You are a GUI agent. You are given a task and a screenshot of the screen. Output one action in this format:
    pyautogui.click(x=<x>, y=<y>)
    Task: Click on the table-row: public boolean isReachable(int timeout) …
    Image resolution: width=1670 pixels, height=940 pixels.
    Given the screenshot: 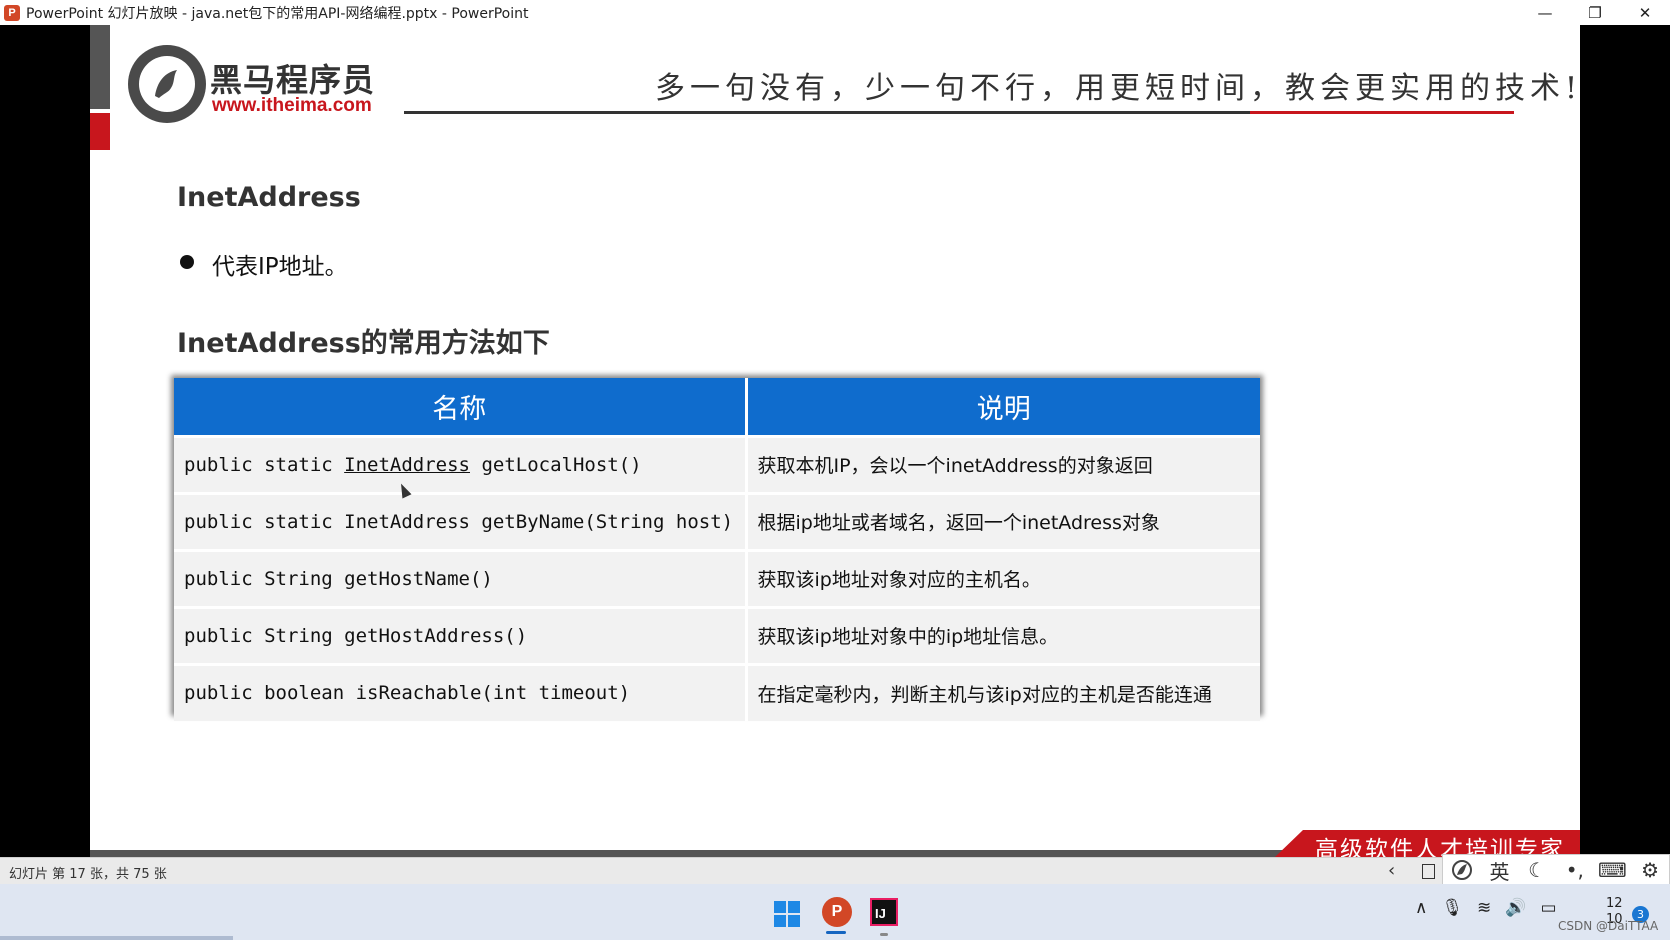 What is the action you would take?
    pyautogui.click(x=717, y=691)
    